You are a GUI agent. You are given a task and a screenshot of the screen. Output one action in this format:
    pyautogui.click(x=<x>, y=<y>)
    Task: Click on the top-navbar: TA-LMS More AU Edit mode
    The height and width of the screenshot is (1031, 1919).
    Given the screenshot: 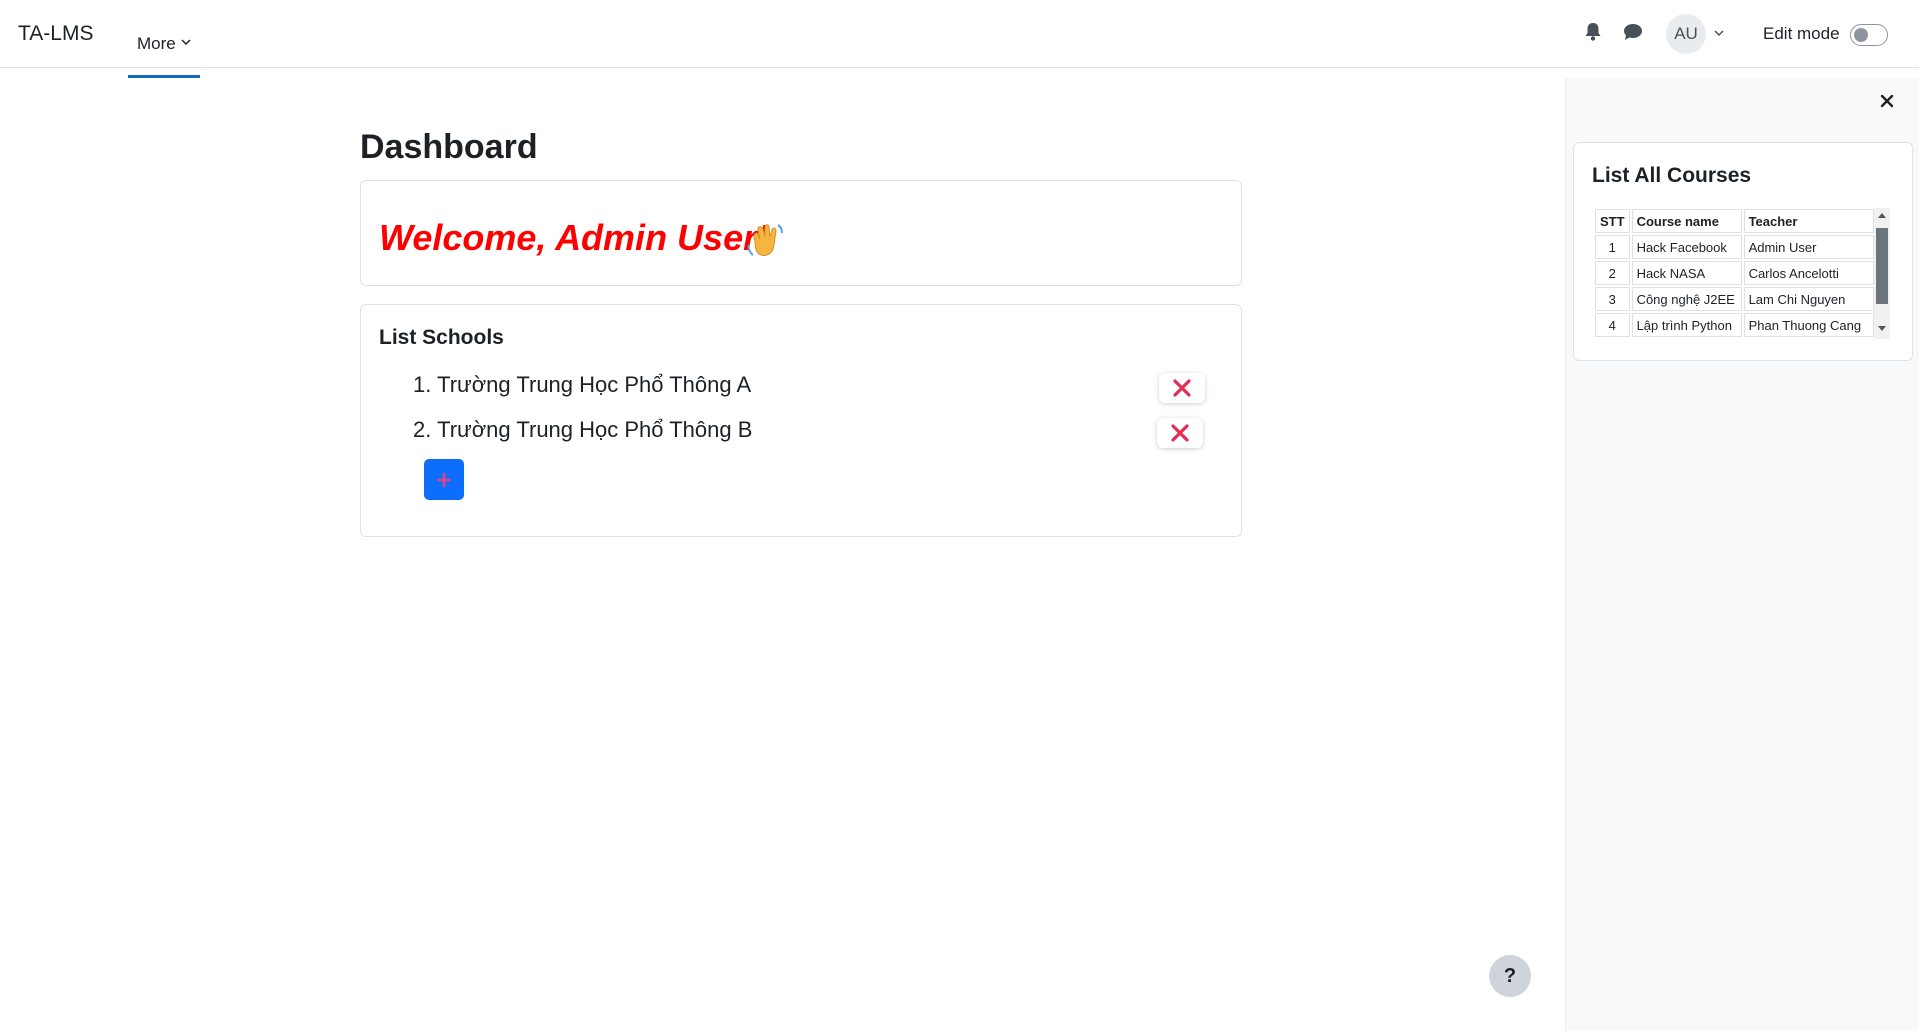 What is the action you would take?
    pyautogui.click(x=959, y=39)
    